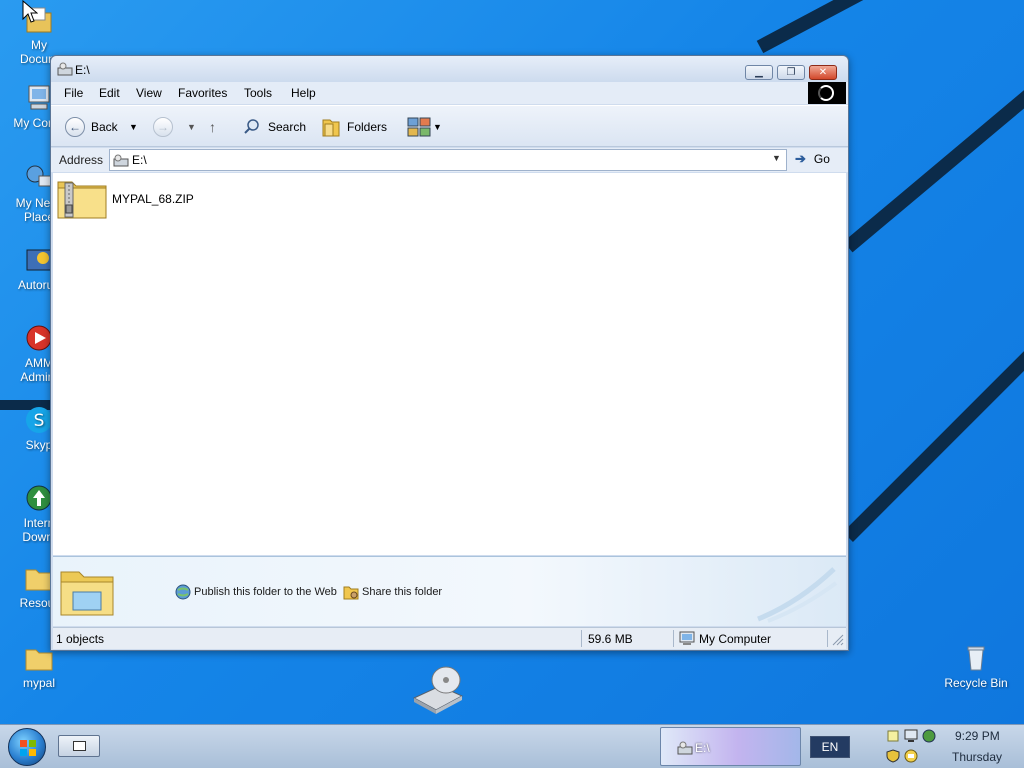 The height and width of the screenshot is (768, 1024). I want to click on security-shield-icon, so click(893, 756).